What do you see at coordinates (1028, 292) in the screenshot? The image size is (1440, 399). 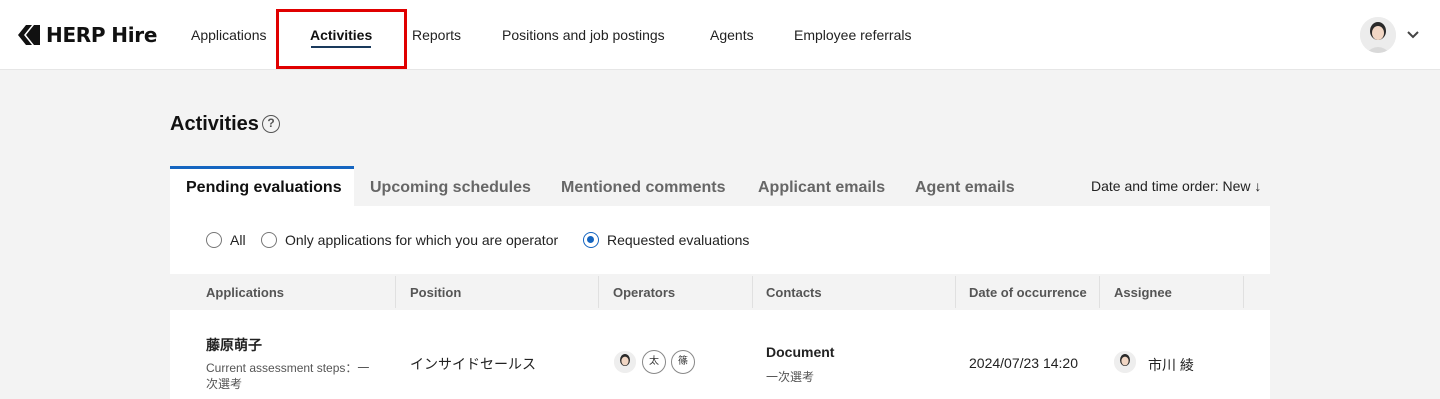 I see `column-date-of-occurrence: Date of occurrence` at bounding box center [1028, 292].